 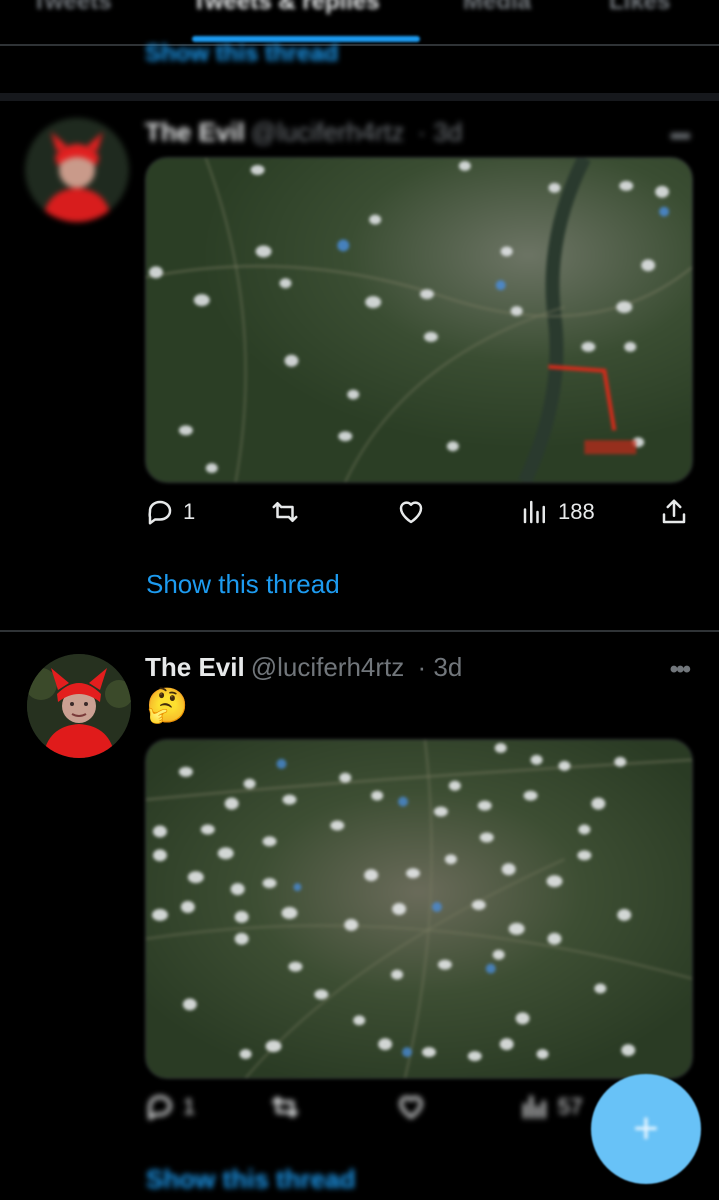 I want to click on tab-tweets: Tweets, so click(x=72, y=8).